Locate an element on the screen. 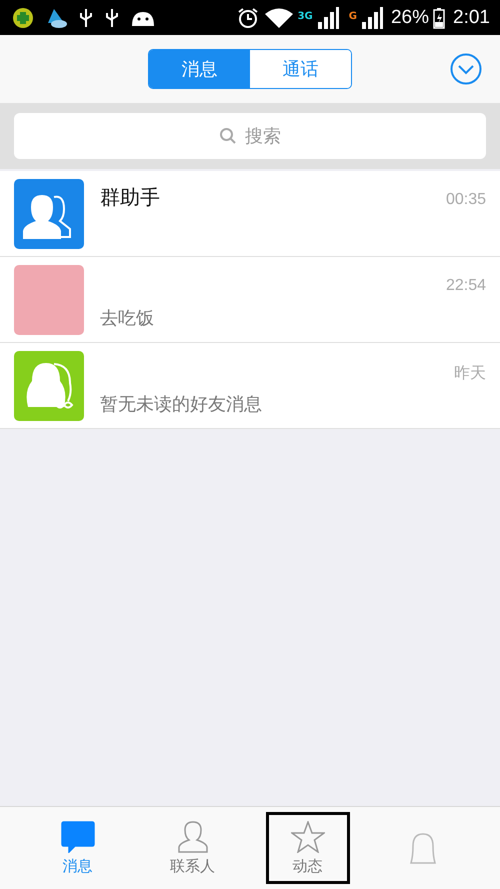 This screenshot has height=889, width=500. message-time: 00:35 is located at coordinates (466, 200).